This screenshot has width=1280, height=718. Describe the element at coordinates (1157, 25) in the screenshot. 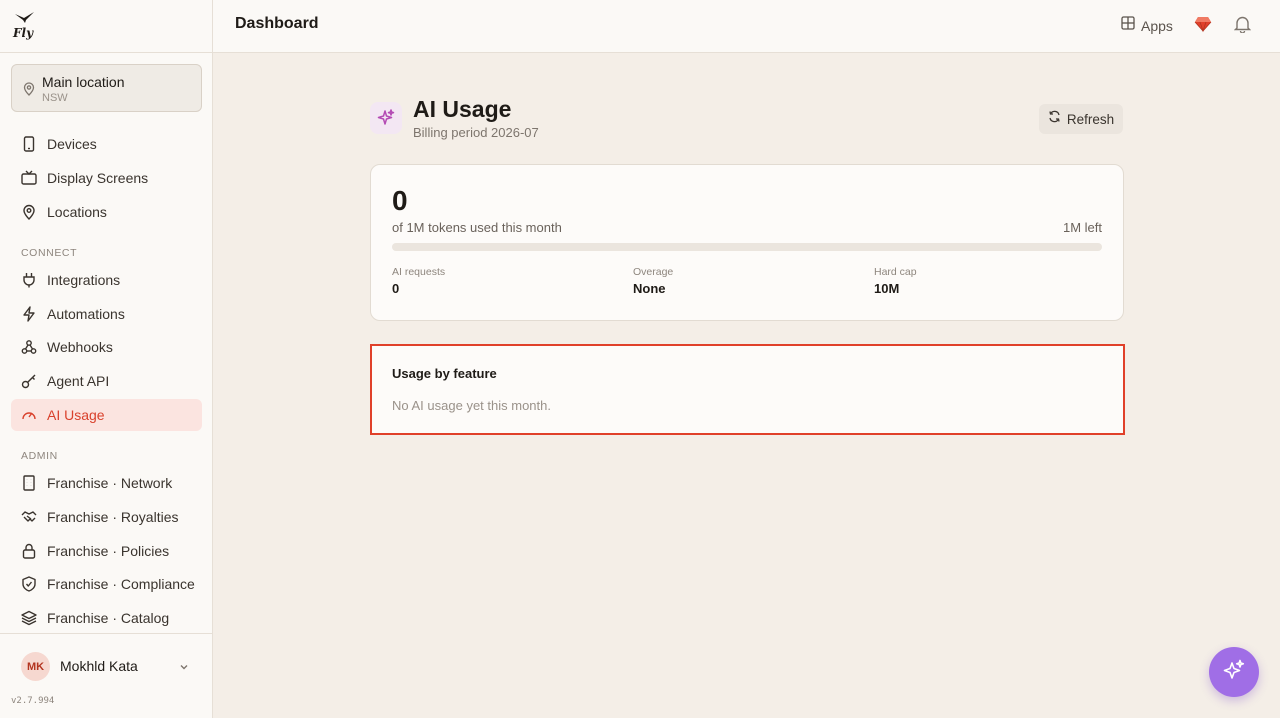

I see `apps-label: Apps` at that location.